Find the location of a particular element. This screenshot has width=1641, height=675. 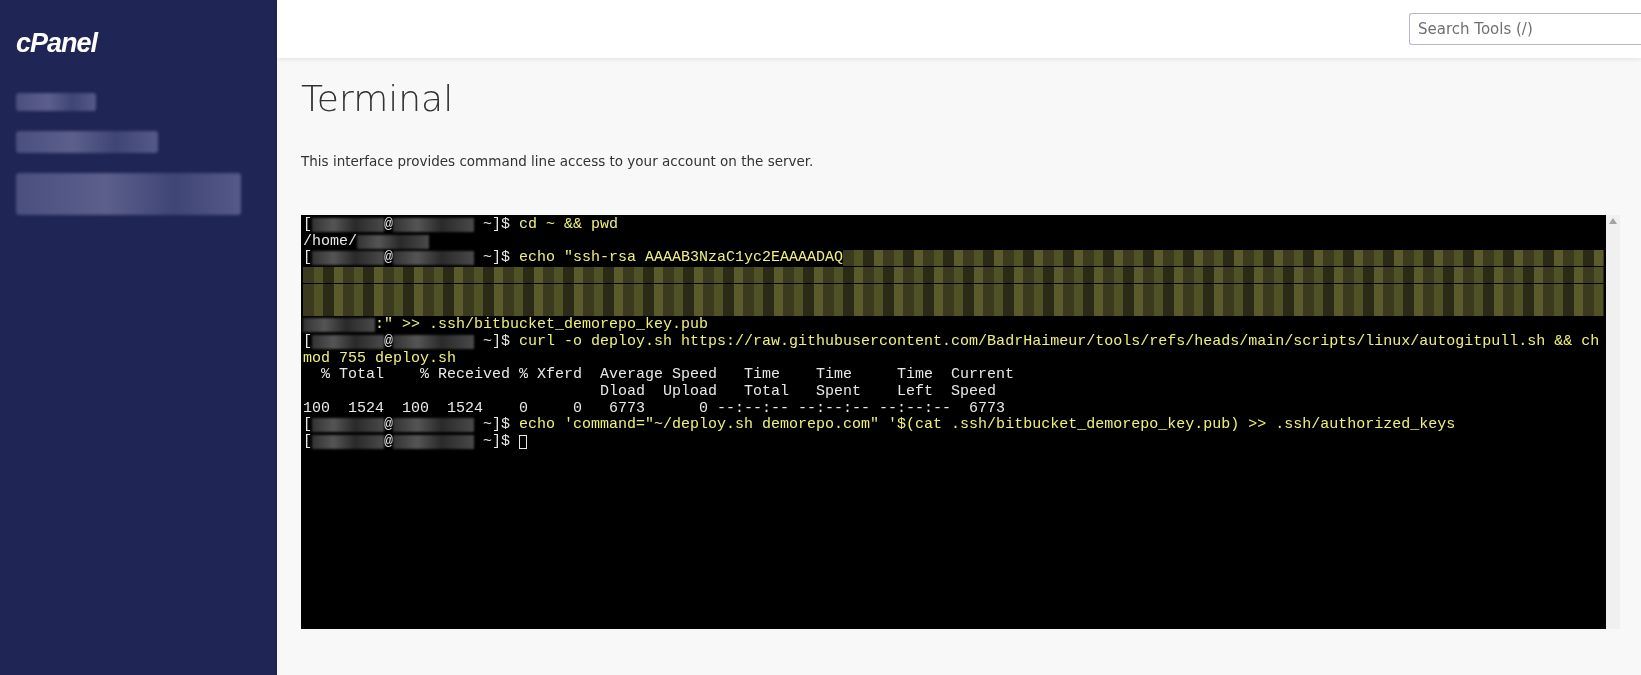

command-text: curl -o deploy.sh https://raw.githubusercontent.com/BadrHaimeur/tools/refs/heads/main/scripts/linux/autogitpull.sh && ch is located at coordinates (1059, 342).